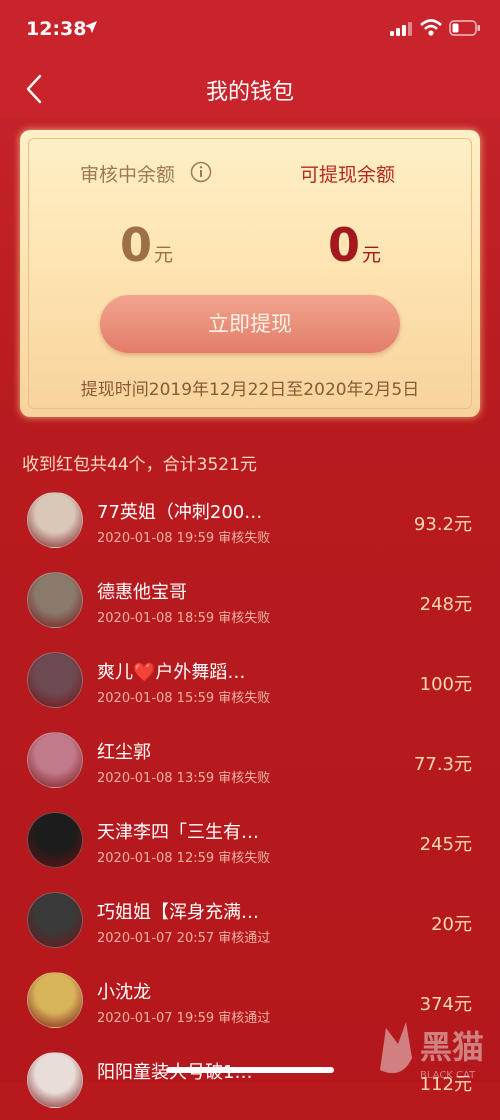  Describe the element at coordinates (156, 938) in the screenshot. I see `record-time: 2020-01-07 20:57` at that location.